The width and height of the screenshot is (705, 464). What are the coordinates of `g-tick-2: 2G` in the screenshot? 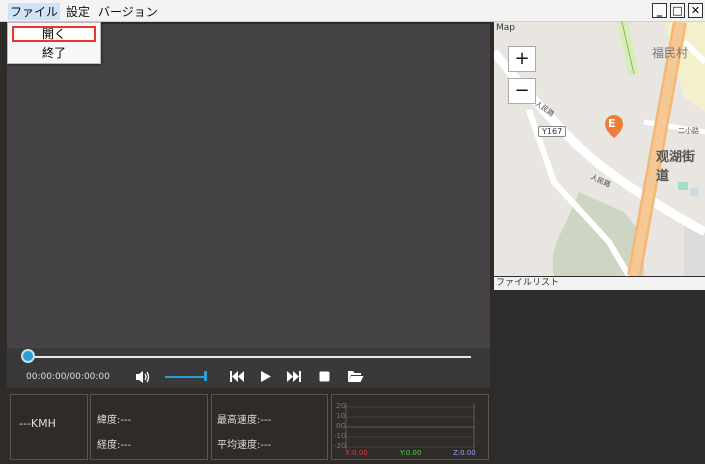 It's located at (341, 406).